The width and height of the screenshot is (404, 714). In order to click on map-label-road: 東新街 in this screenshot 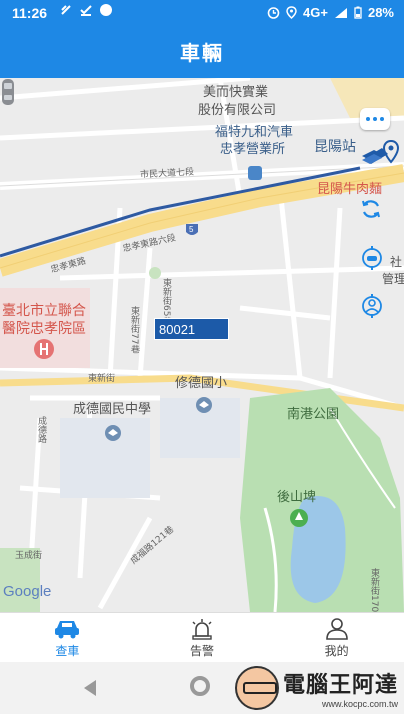, I will do `click(102, 379)`.